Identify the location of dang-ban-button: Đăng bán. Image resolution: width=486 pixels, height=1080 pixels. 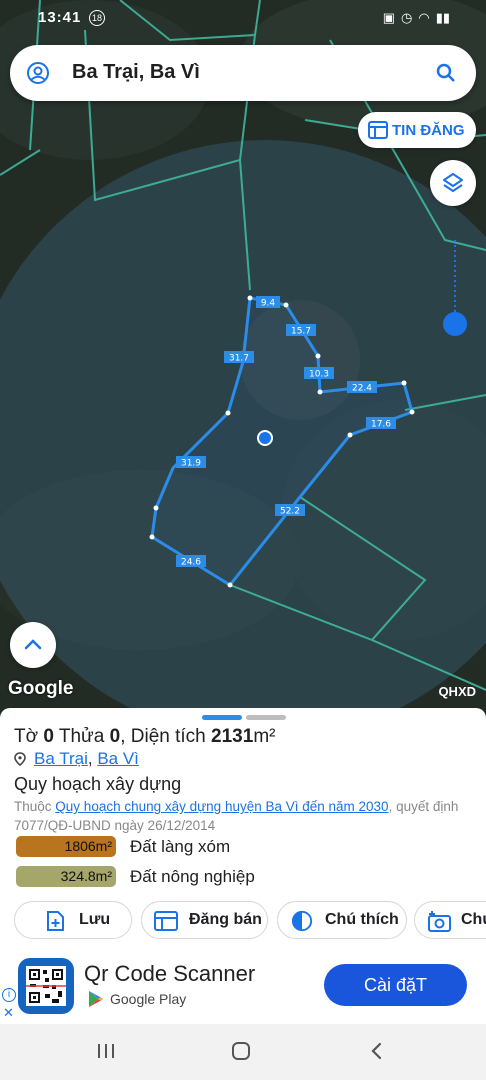
(204, 920).